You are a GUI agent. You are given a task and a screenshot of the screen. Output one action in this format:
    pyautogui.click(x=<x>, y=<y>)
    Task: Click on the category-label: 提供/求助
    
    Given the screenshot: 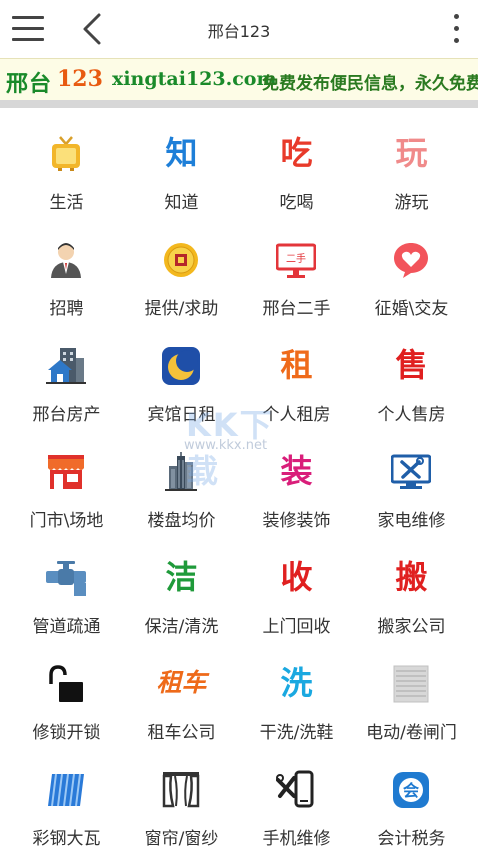 What is the action you would take?
    pyautogui.click(x=181, y=309)
    